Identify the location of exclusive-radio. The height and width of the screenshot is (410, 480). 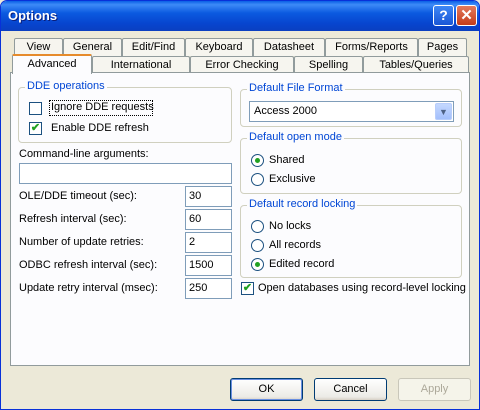
(257, 179).